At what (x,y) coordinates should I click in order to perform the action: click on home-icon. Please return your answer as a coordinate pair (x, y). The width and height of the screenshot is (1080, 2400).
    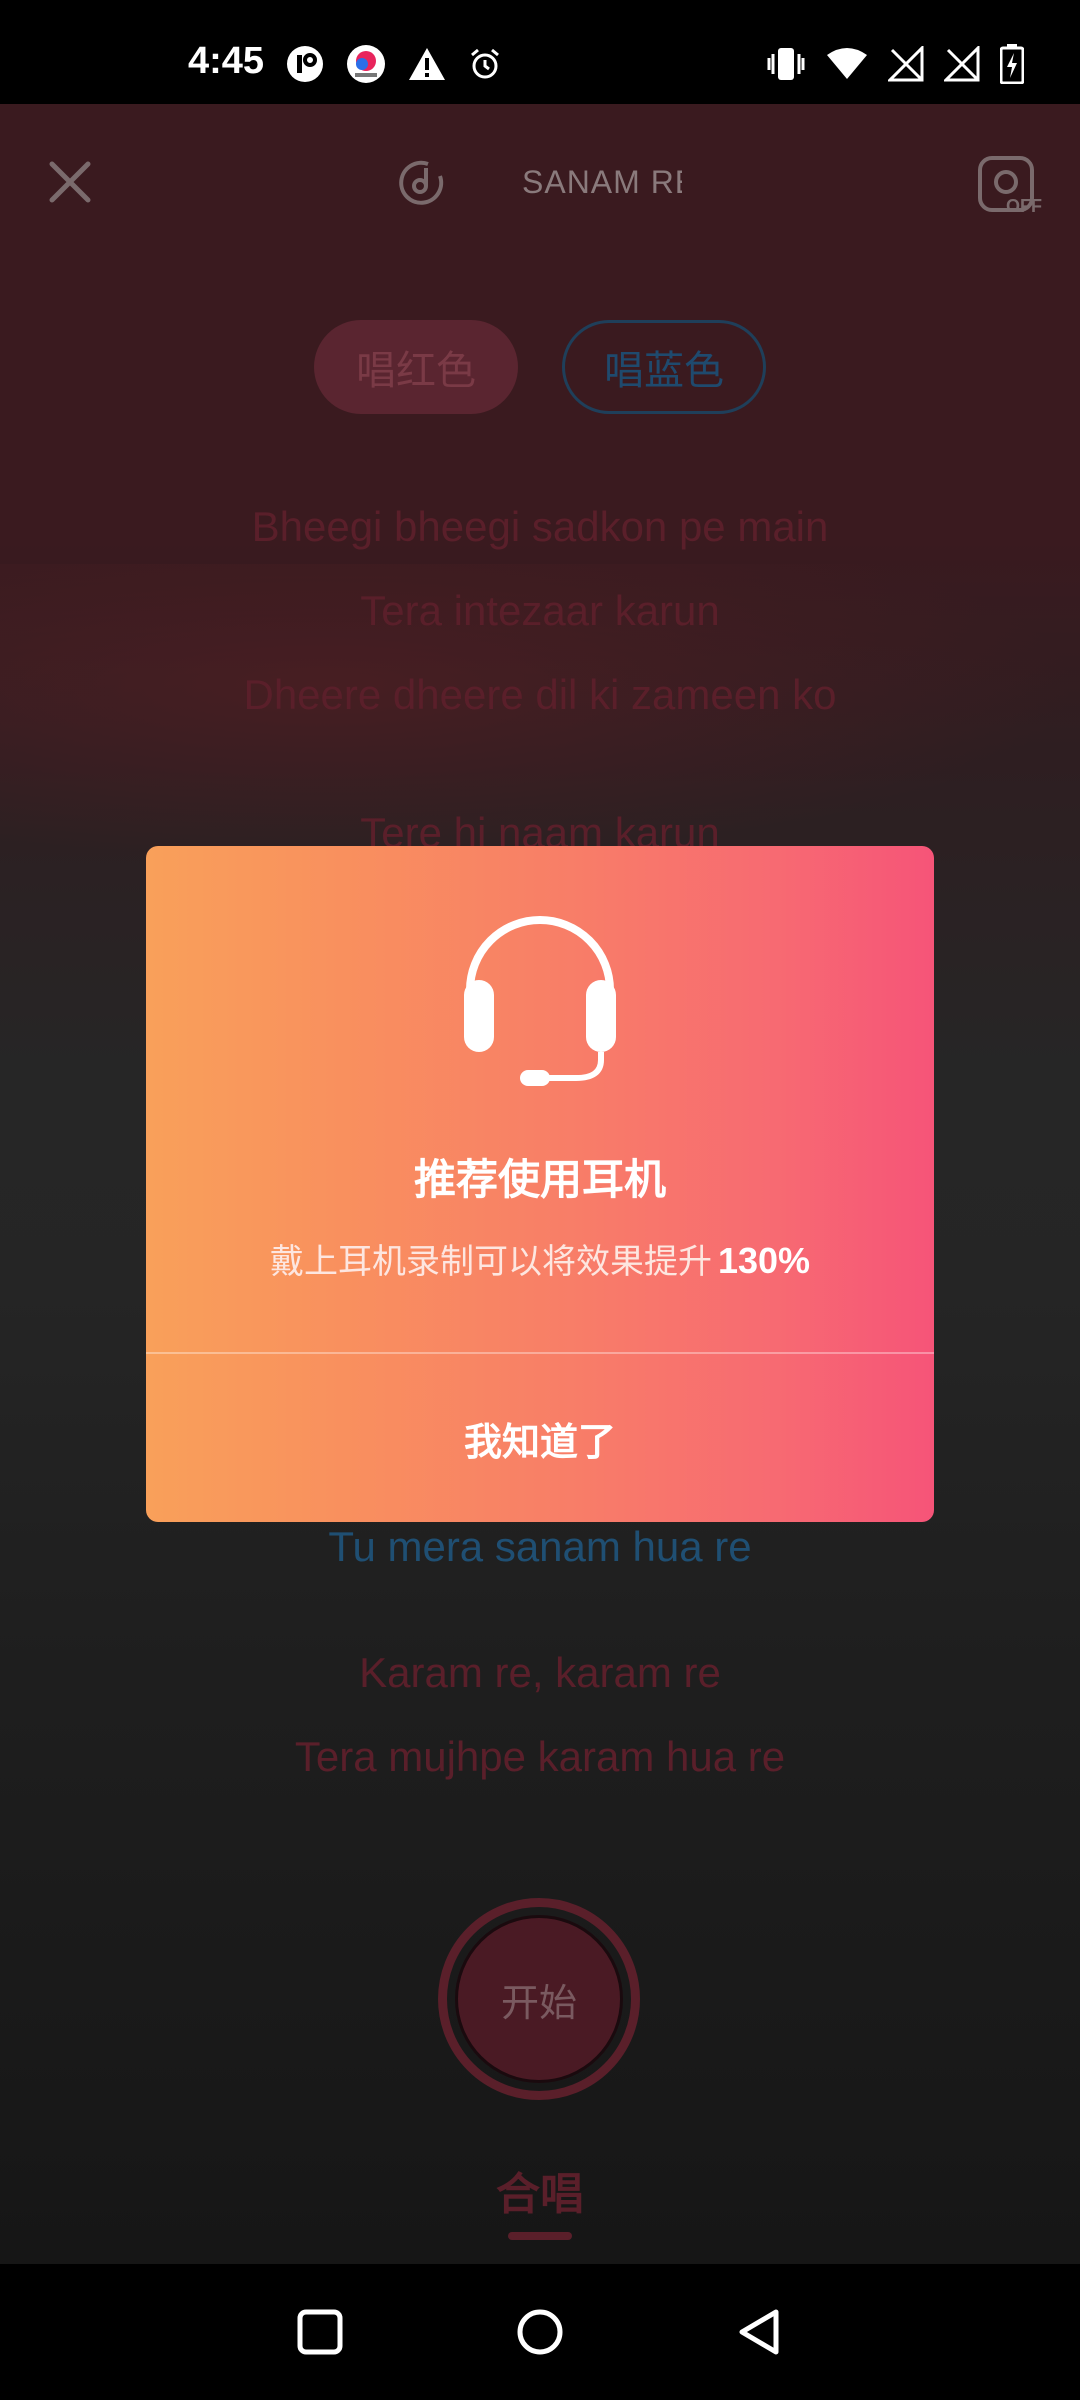
    Looking at the image, I should click on (540, 2332).